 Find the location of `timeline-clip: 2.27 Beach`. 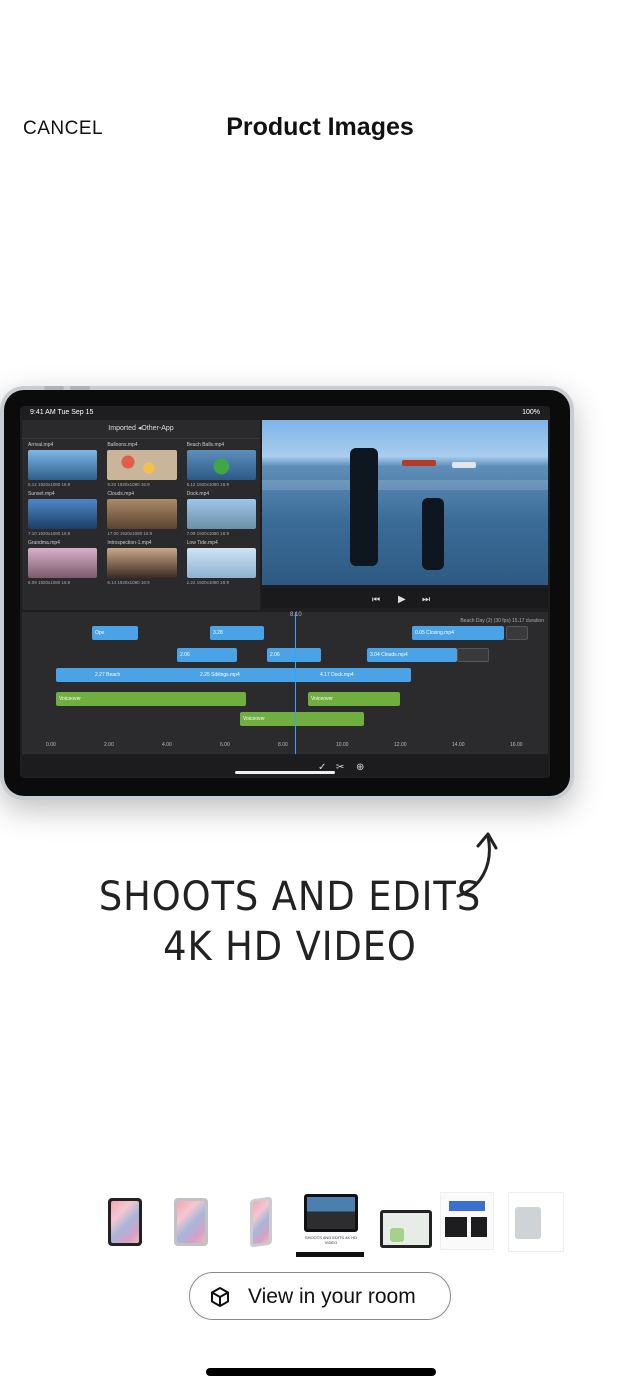

timeline-clip: 2.27 Beach is located at coordinates (108, 675).